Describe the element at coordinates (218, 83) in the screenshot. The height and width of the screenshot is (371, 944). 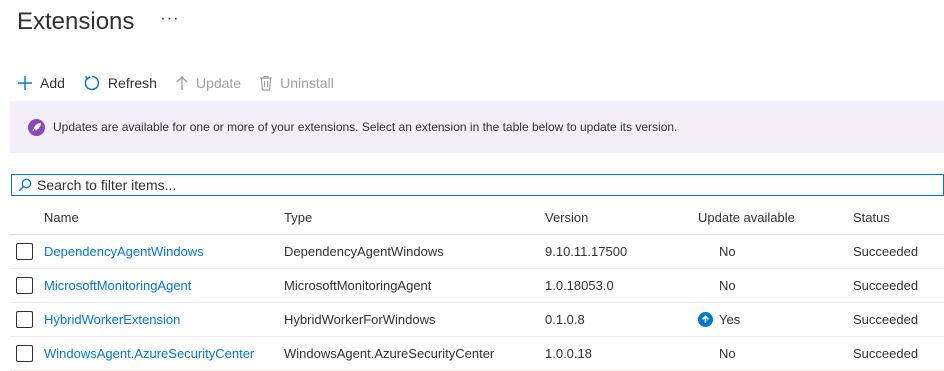
I see `update-label: Update` at that location.